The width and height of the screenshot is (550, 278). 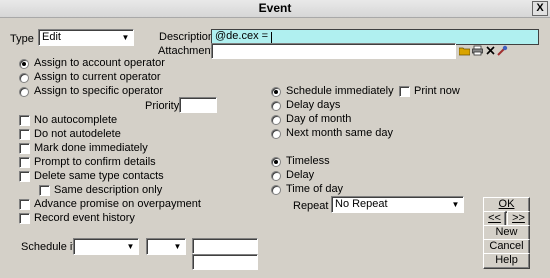 What do you see at coordinates (24, 64) in the screenshot?
I see `assign-to-account-operator-radio` at bounding box center [24, 64].